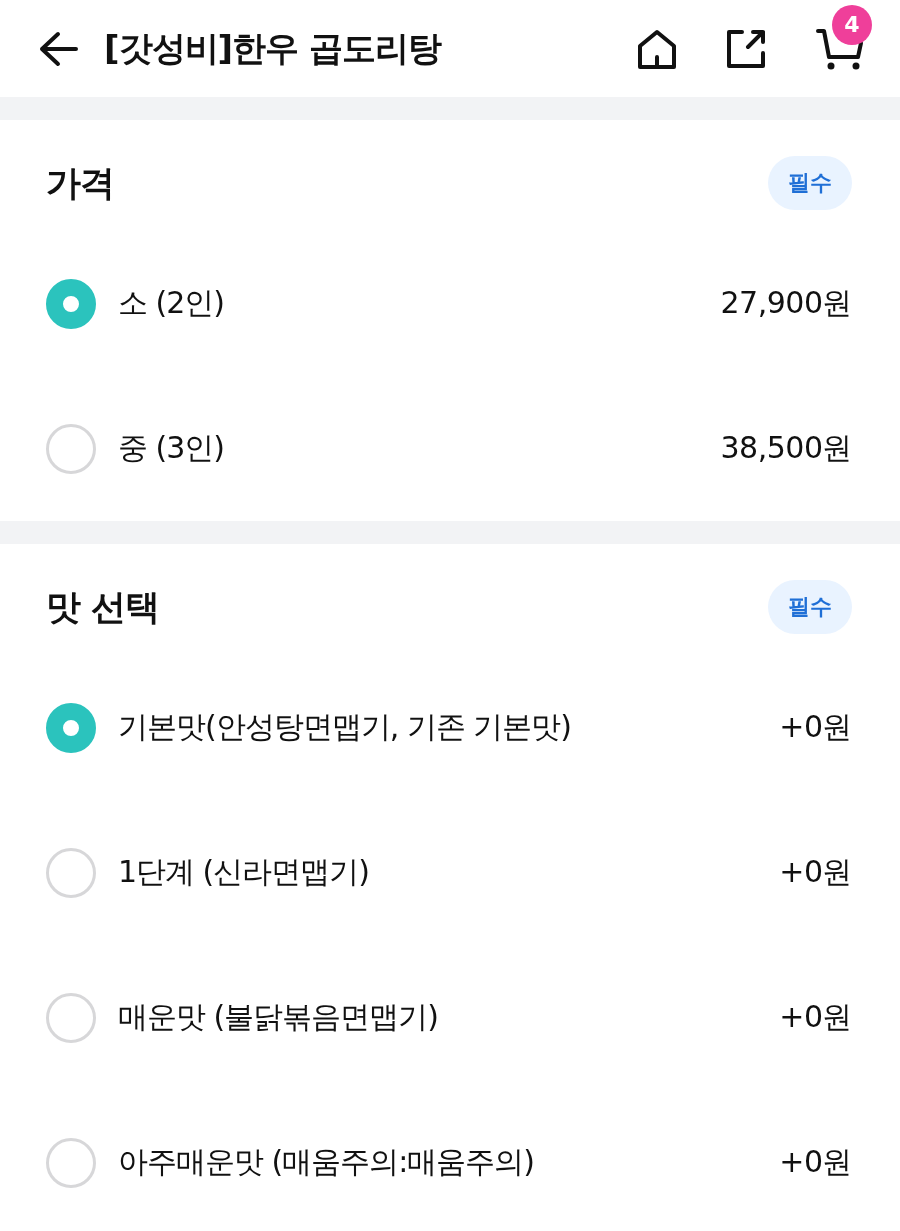 The height and width of the screenshot is (1231, 900). What do you see at coordinates (345, 727) in the screenshot?
I see `option-label: 기본맛(안성탕면맵기, 기존 기본맛)` at bounding box center [345, 727].